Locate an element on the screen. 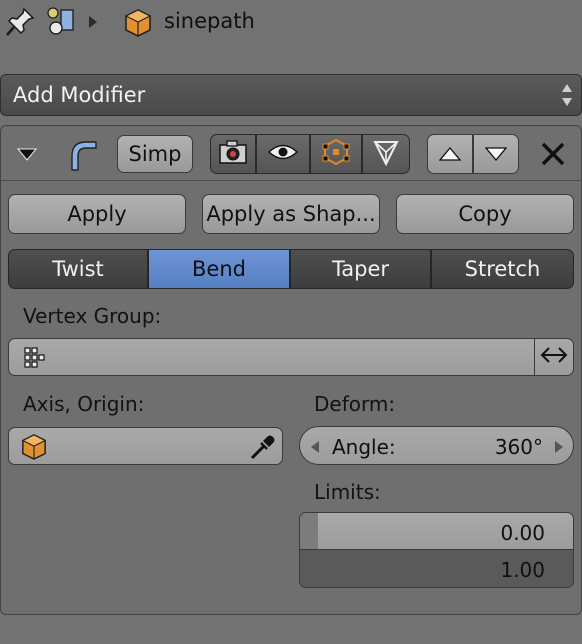 The image size is (582, 644). remove-x-icon is located at coordinates (553, 154).